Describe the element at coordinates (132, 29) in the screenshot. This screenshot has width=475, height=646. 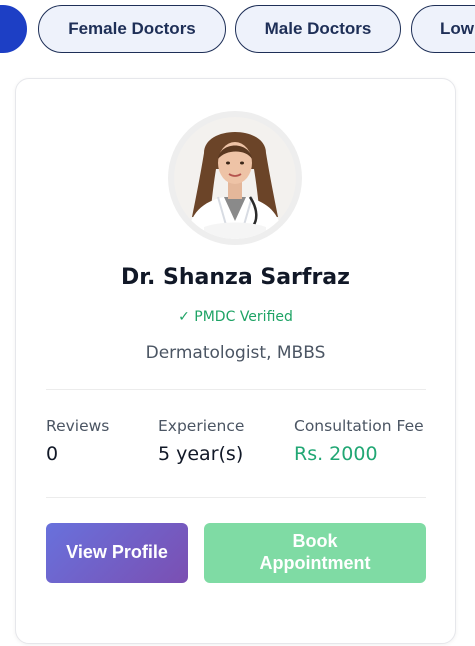
I see `filter-chip-female-doctors: Female Doctors` at that location.